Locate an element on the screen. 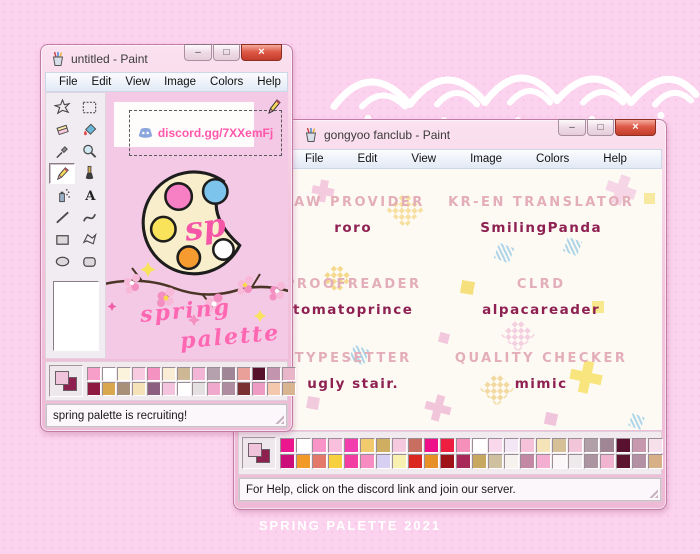 Image resolution: width=700 pixels, height=554 pixels. tool-brush is located at coordinates (89, 173).